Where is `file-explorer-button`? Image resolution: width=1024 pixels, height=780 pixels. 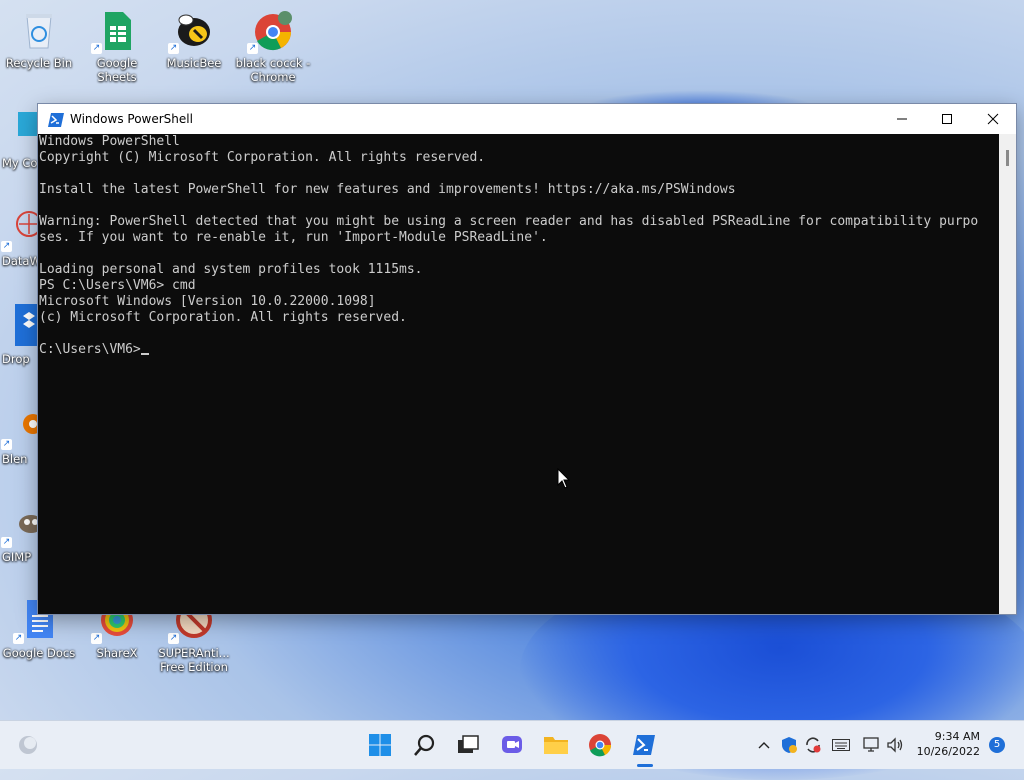
file-explorer-button is located at coordinates (556, 745).